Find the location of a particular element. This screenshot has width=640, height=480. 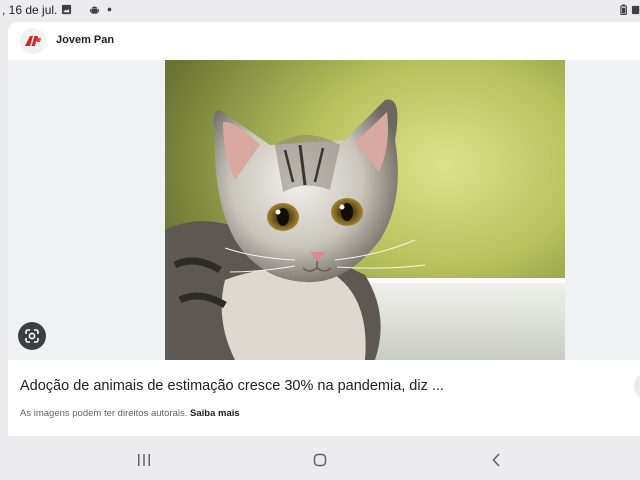

next-result-handle is located at coordinates (637, 386).